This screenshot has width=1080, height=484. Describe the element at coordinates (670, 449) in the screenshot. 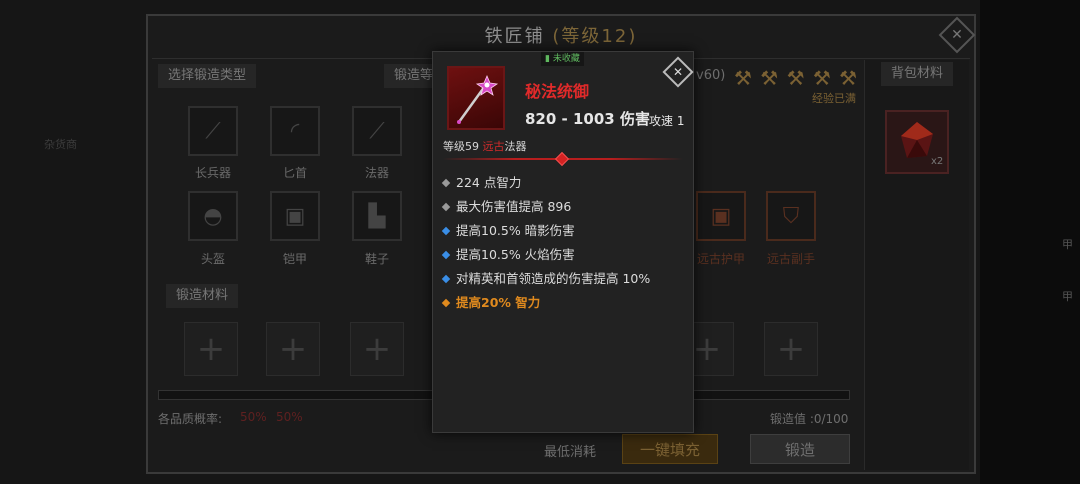

I see `autofill-button: 一键填充` at that location.